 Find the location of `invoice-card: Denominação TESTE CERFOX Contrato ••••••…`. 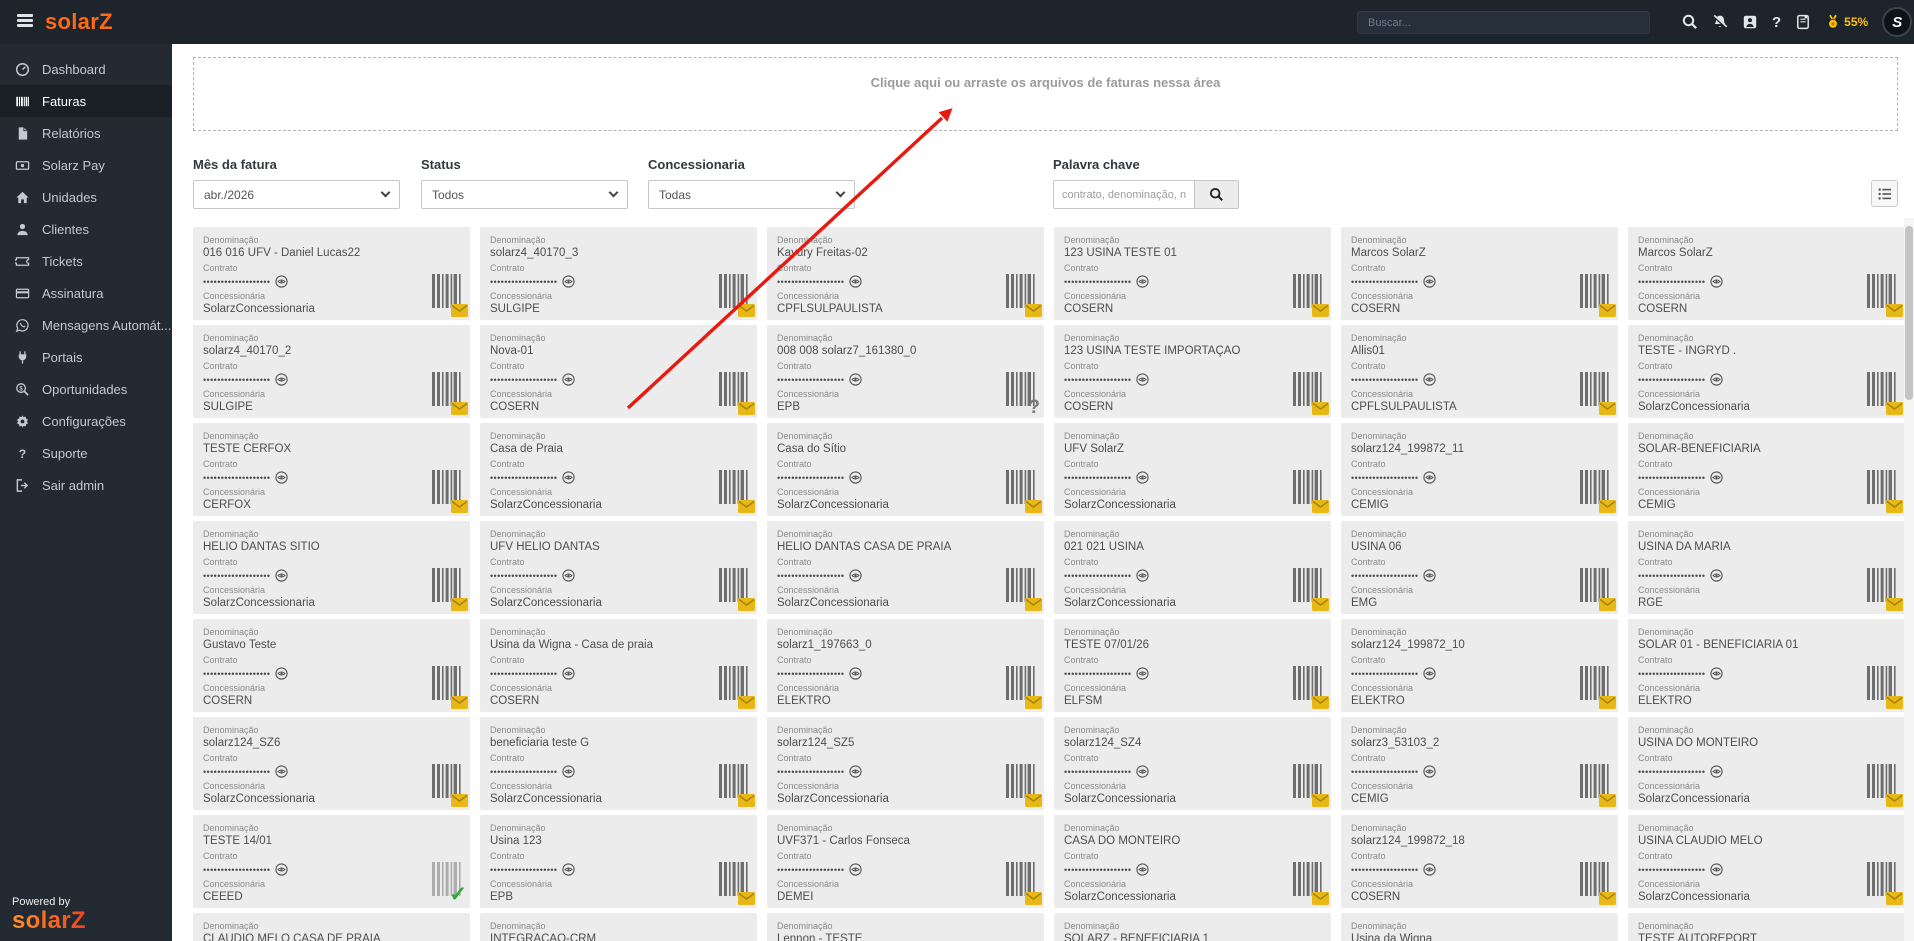

invoice-card: Denominação TESTE CERFOX Contrato ••••••… is located at coordinates (331, 469).